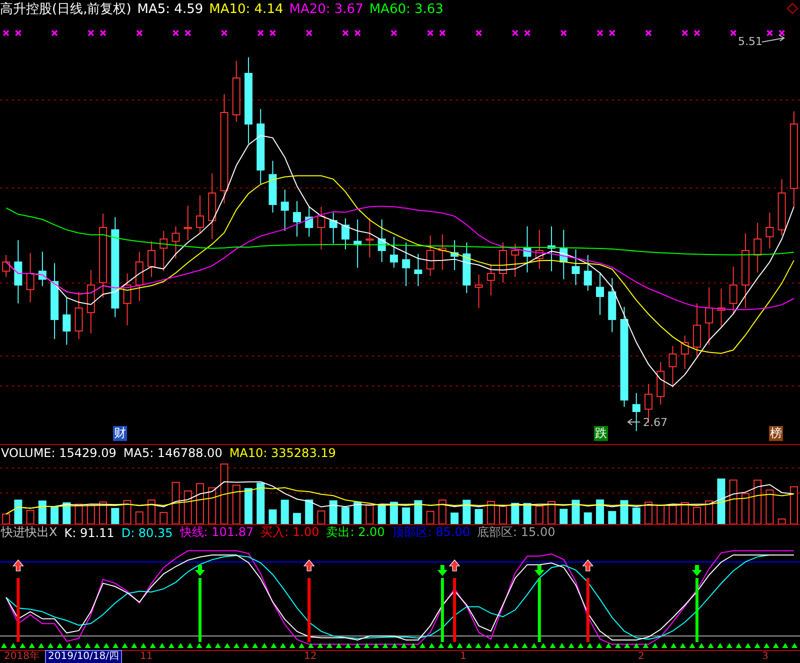 This screenshot has height=663, width=800. Describe the element at coordinates (776, 433) in the screenshot. I see `event-badge: 榜` at that location.